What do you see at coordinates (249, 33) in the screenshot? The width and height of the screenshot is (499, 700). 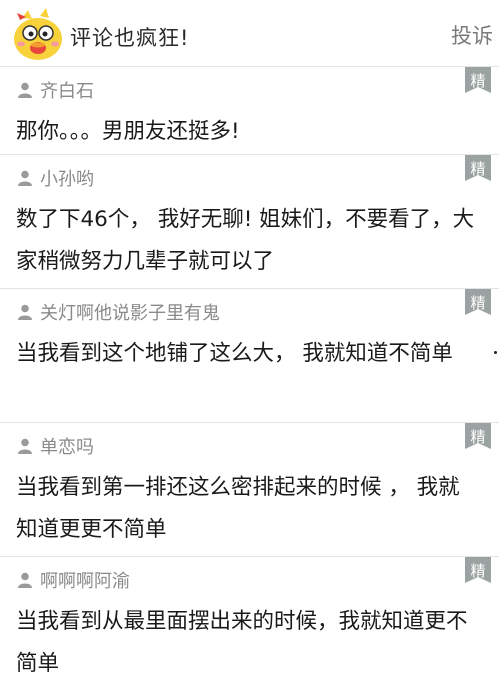 I see `header-bar: 评论也疯狂! 投诉` at bounding box center [249, 33].